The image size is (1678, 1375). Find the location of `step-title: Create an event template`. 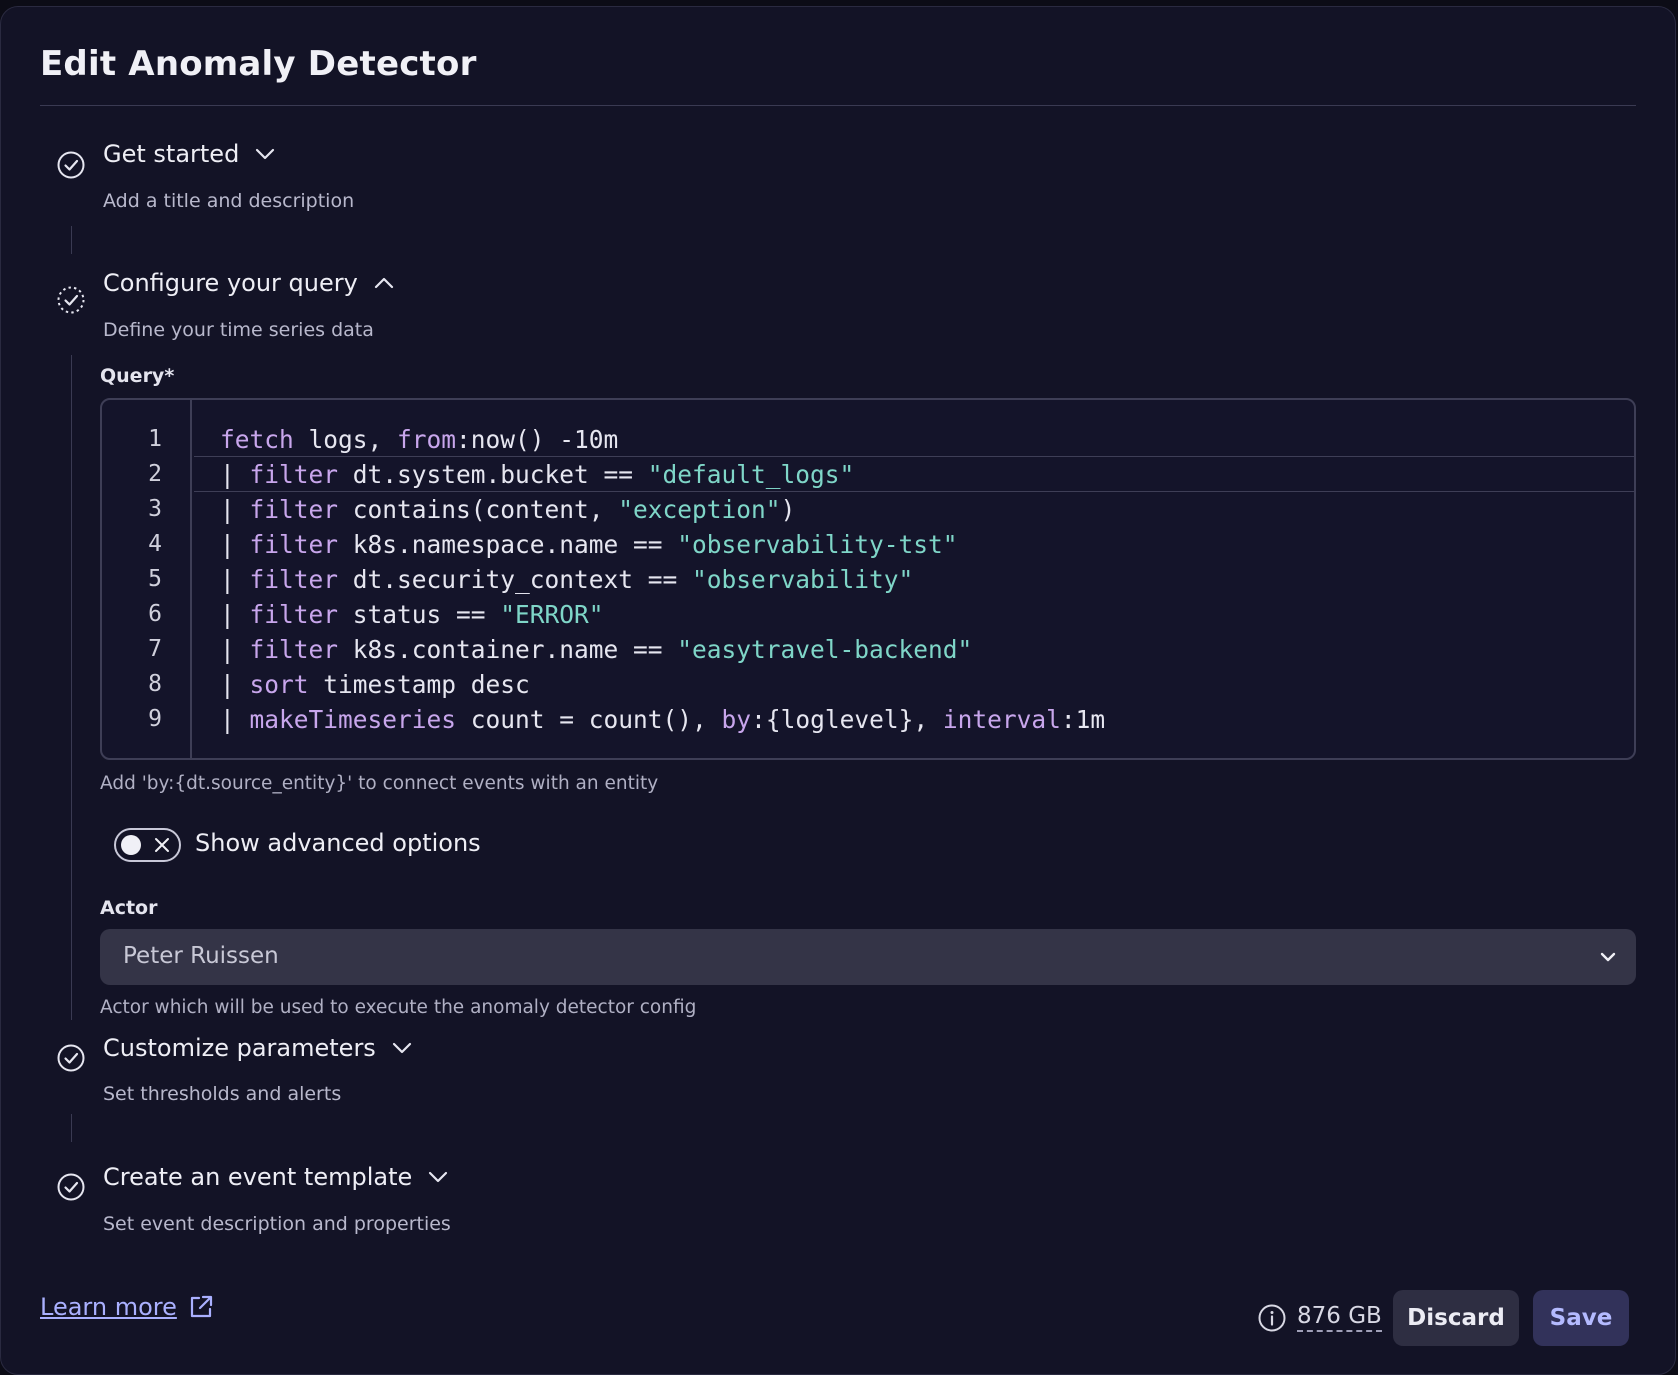

step-title: Create an event template is located at coordinates (258, 1177).